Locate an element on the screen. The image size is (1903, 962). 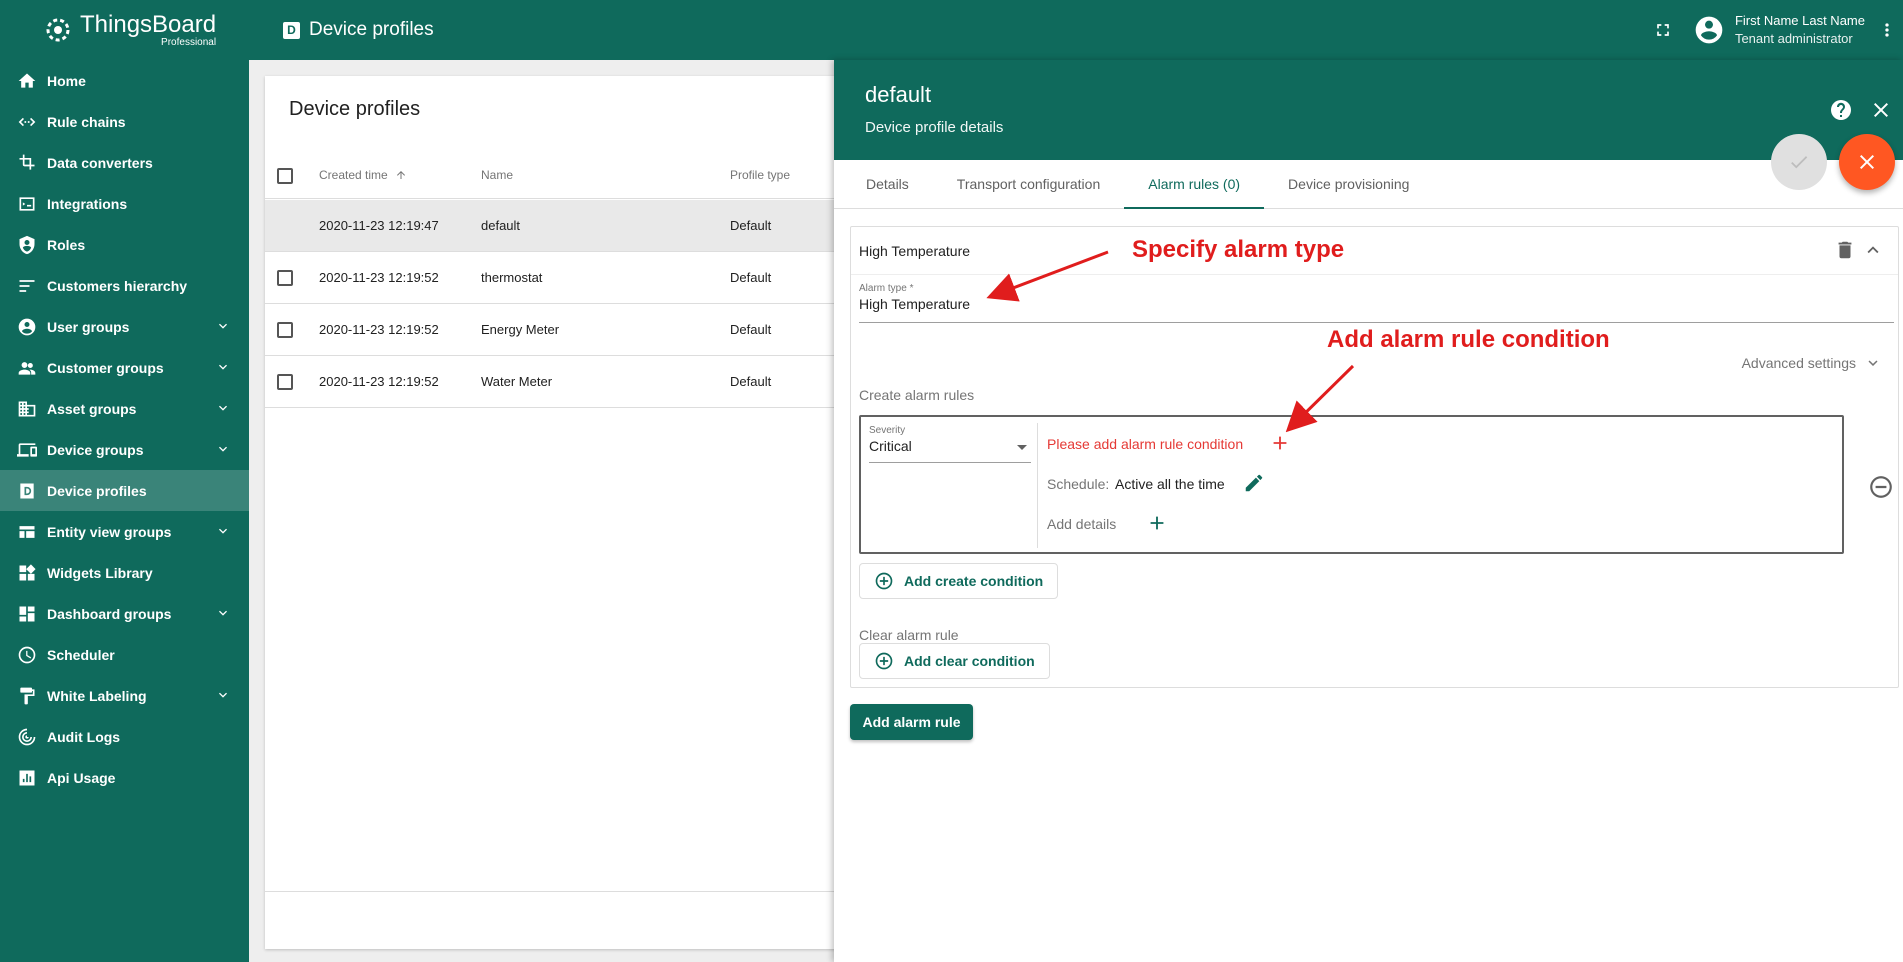
sidebar-item-label: Roles is located at coordinates (66, 244).